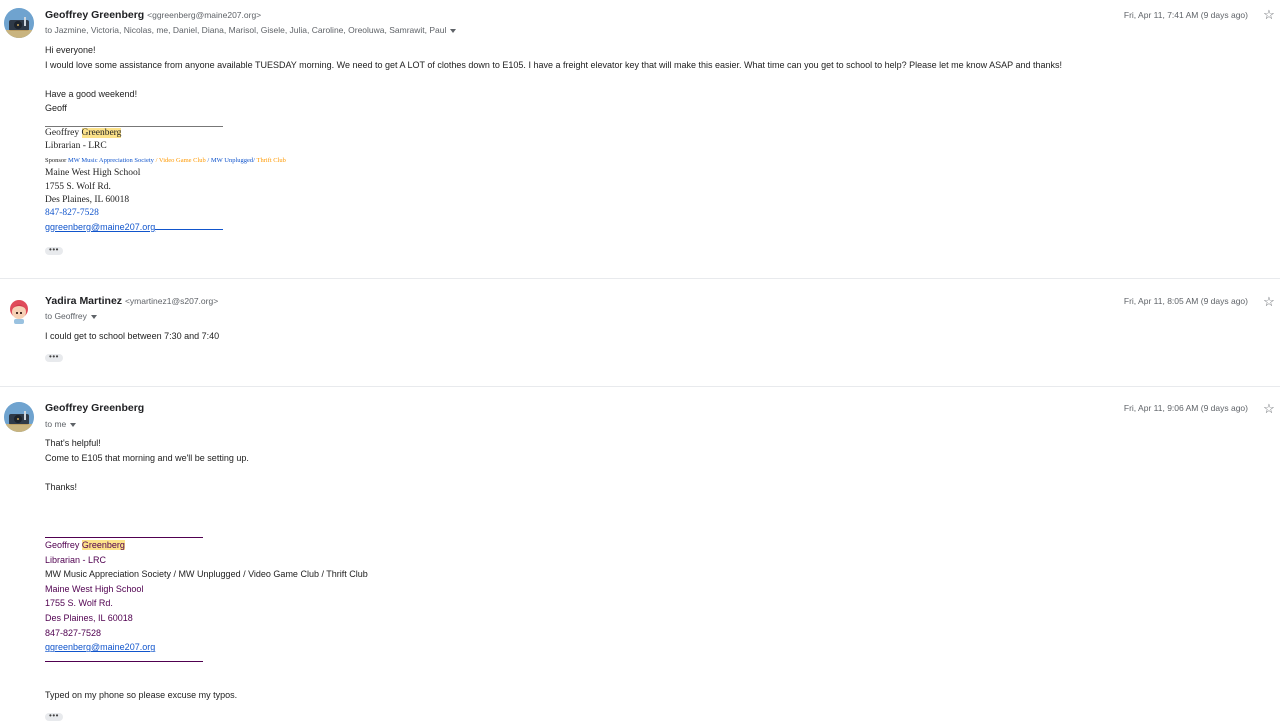 This screenshot has height=722, width=1280. Describe the element at coordinates (1185, 15) in the screenshot. I see `message-date: Fri, Apr 11, 7:41 AM (9 days ago)` at that location.